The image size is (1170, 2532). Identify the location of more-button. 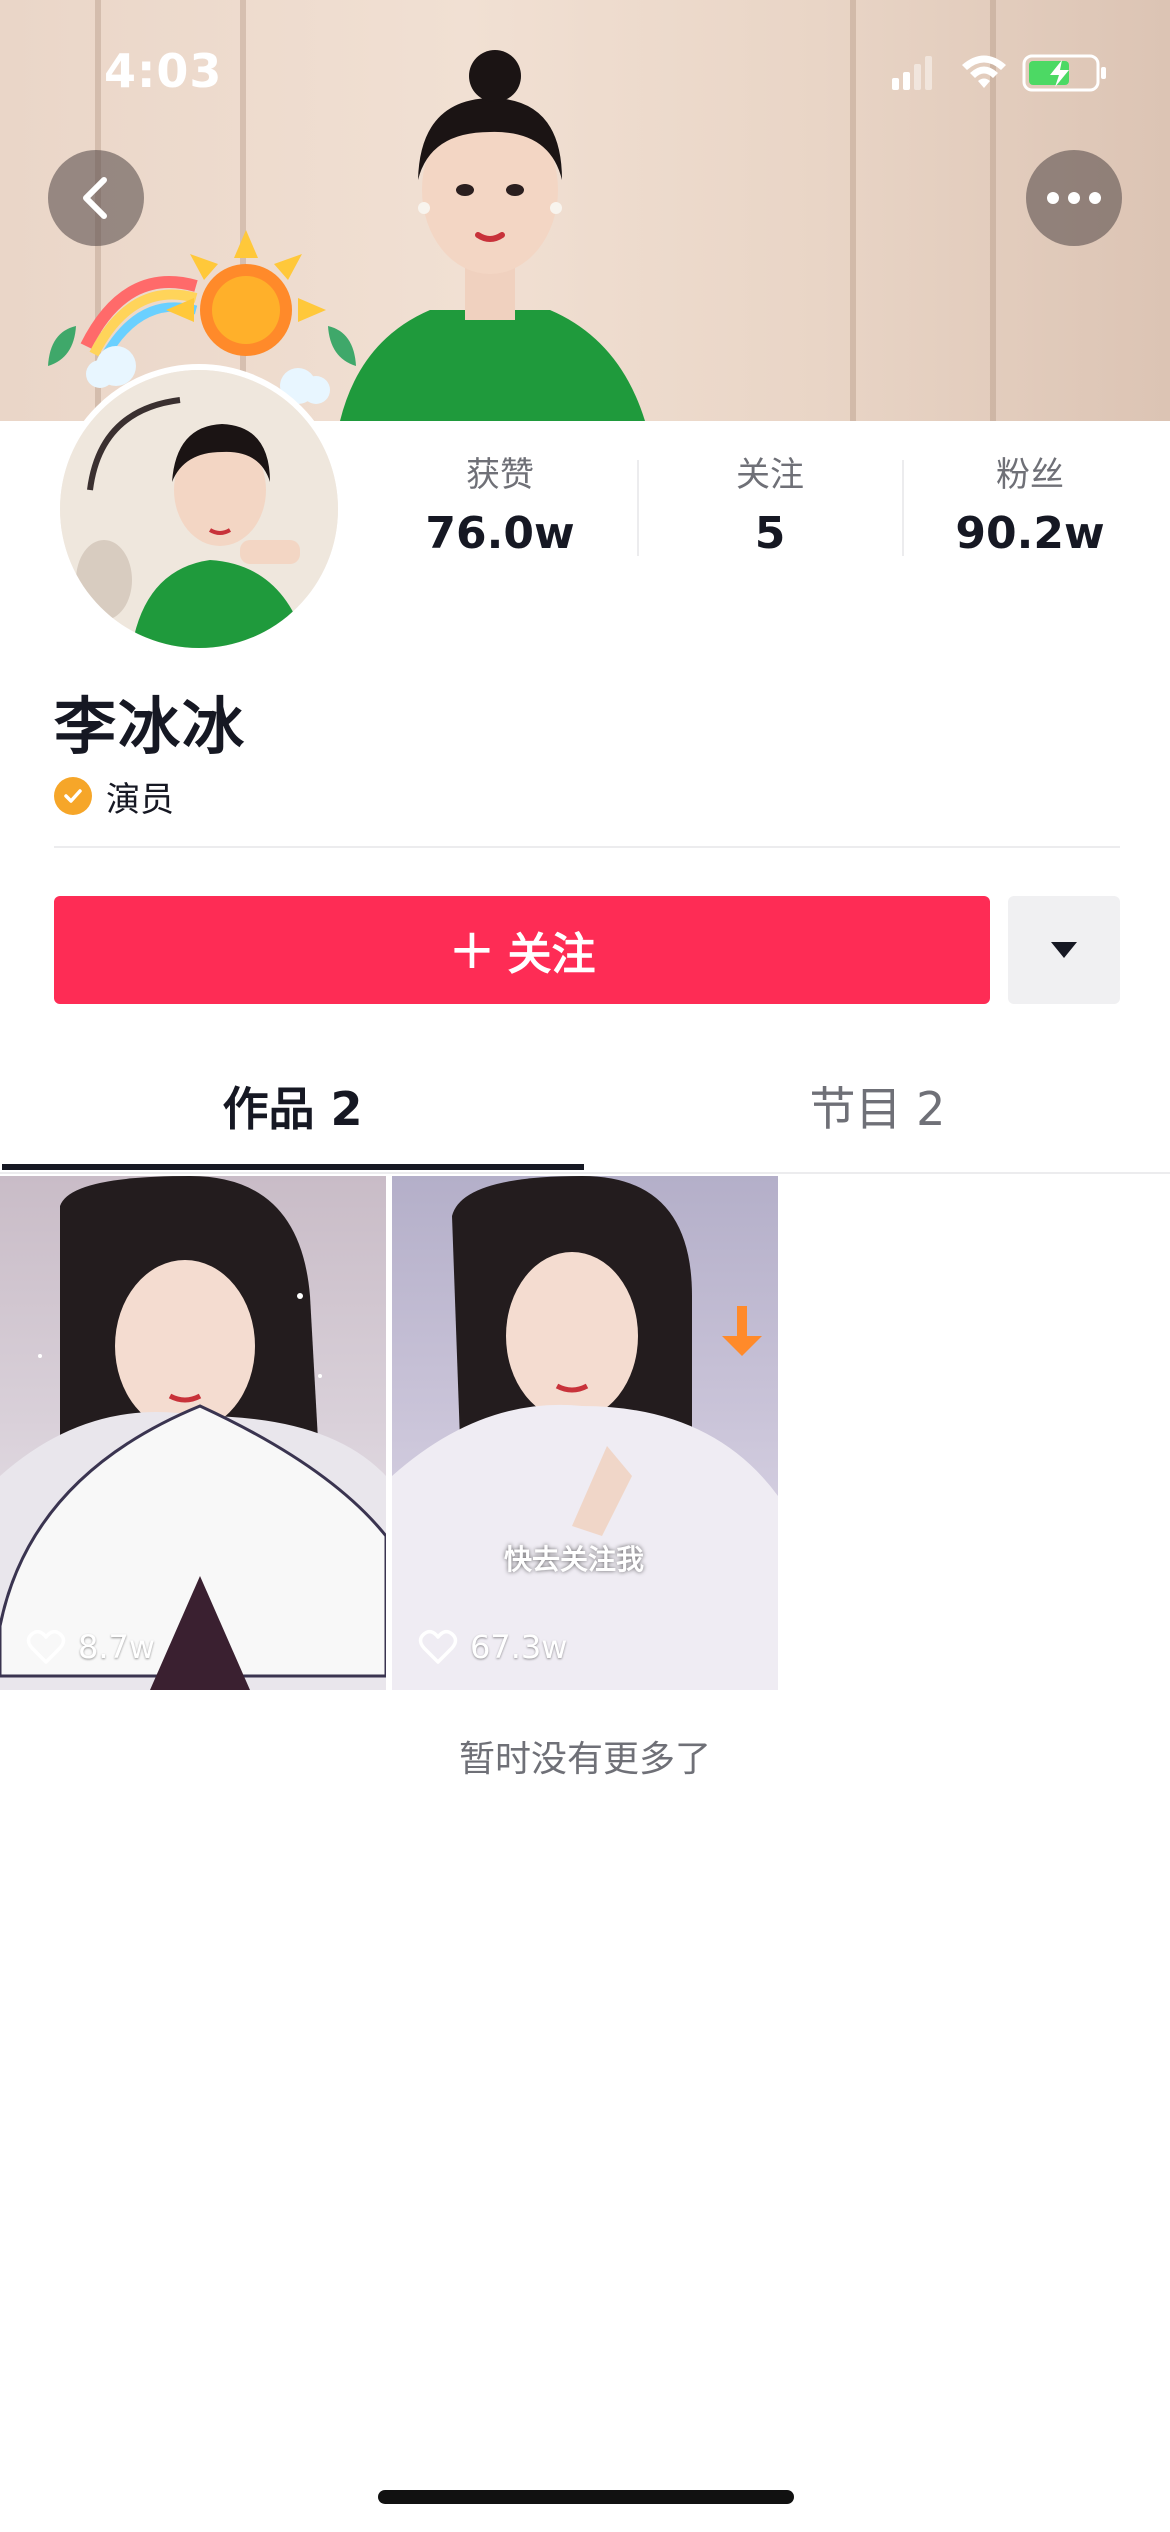
(1074, 198).